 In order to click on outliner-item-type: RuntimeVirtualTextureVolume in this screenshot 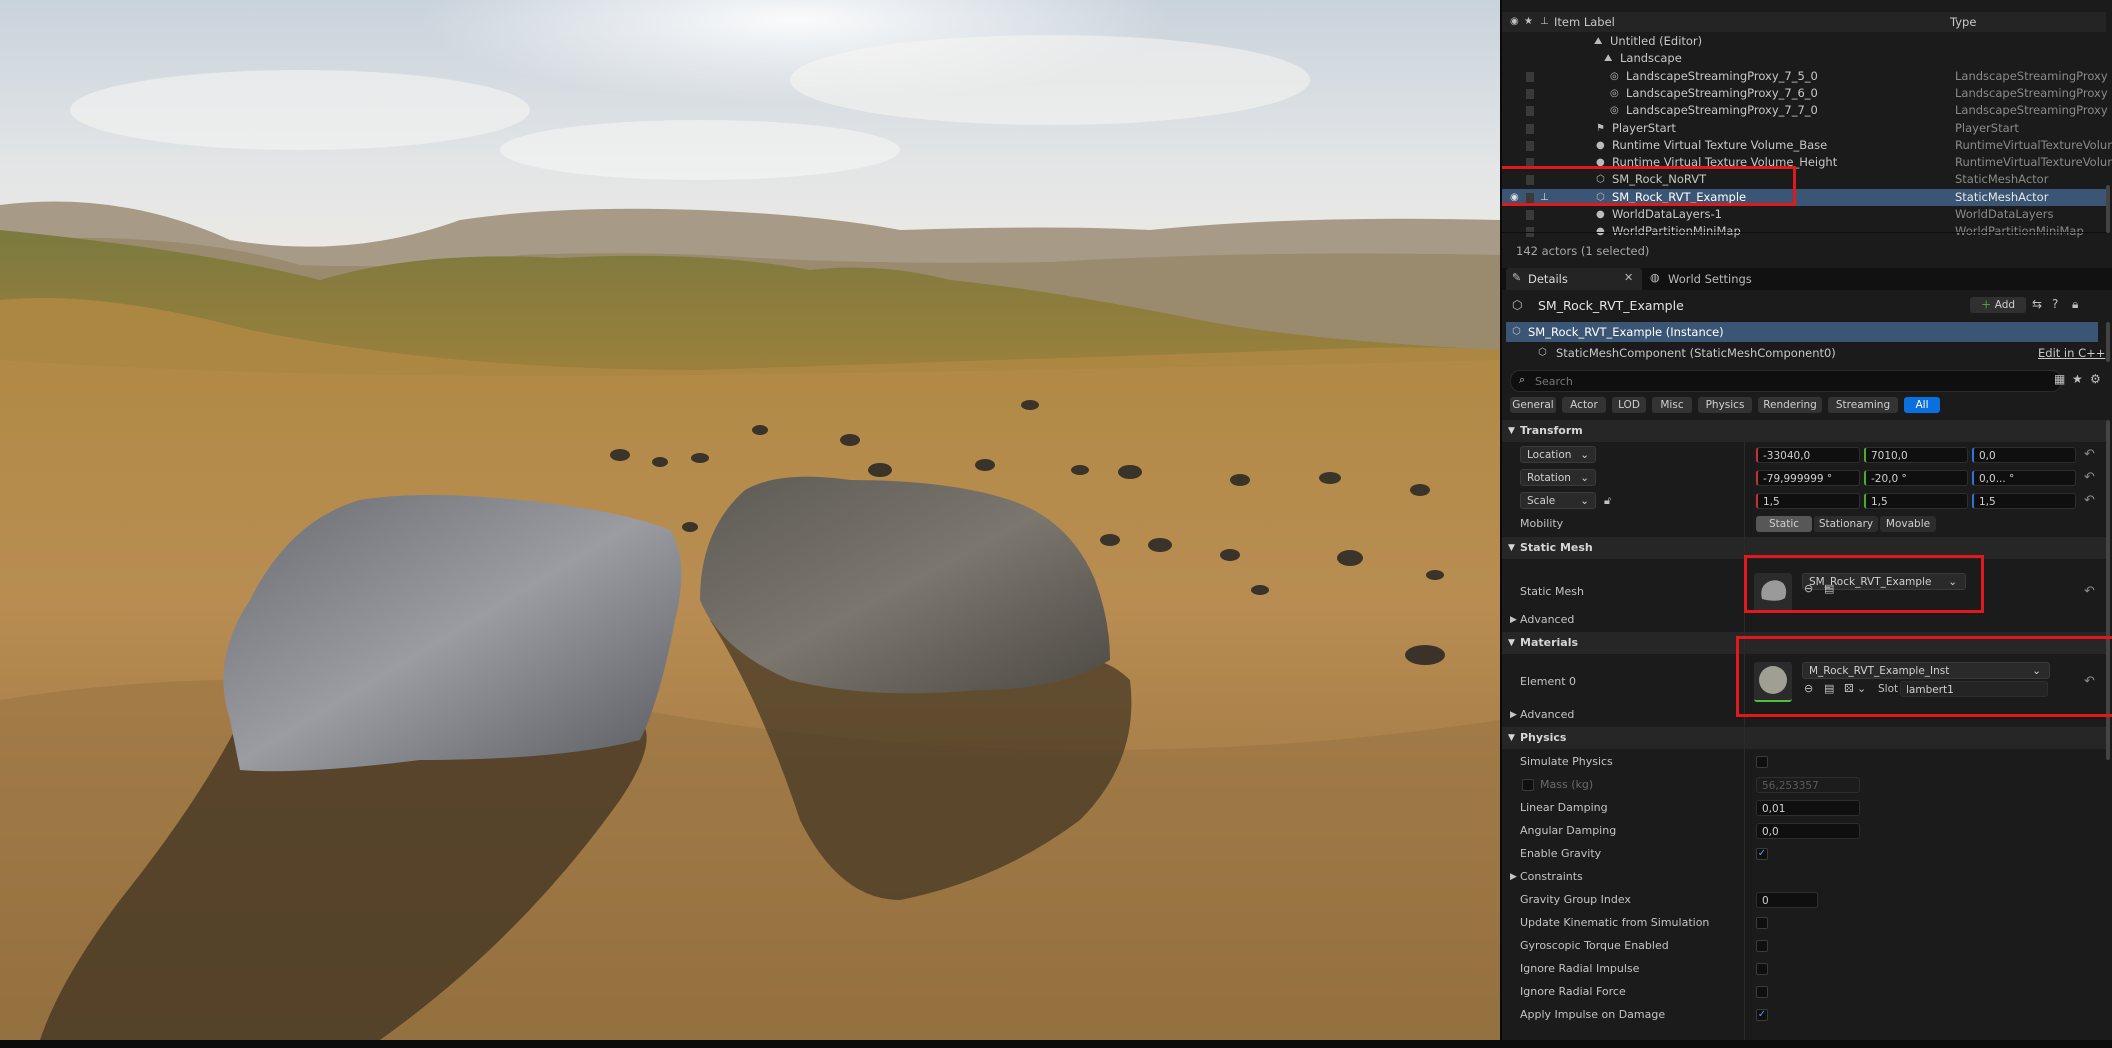, I will do `click(2033, 162)`.